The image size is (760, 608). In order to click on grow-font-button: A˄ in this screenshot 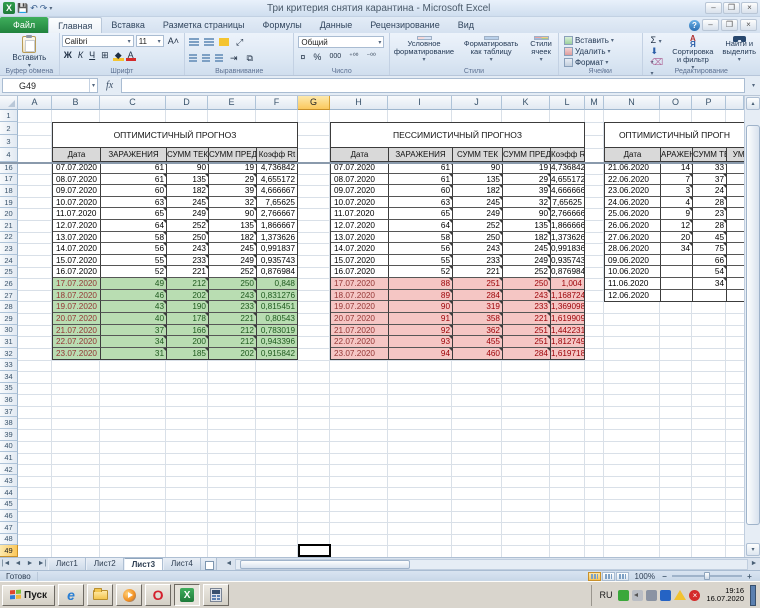, I will do `click(173, 41)`.